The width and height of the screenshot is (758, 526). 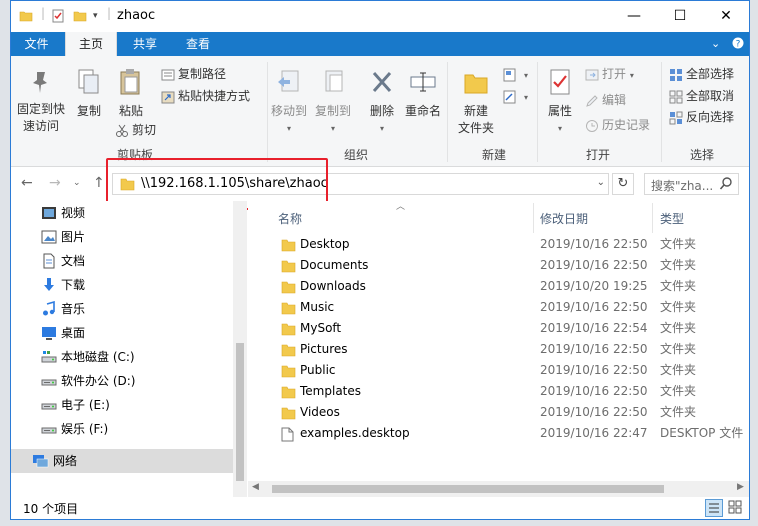 What do you see at coordinates (99, 183) in the screenshot?
I see `up-arrow-icon: ↑` at bounding box center [99, 183].